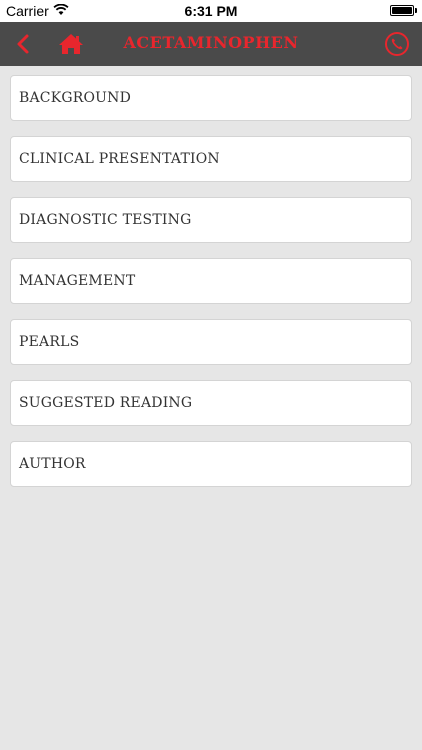  Describe the element at coordinates (211, 342) in the screenshot. I see `menu-item-pearls: PEARLS` at that location.